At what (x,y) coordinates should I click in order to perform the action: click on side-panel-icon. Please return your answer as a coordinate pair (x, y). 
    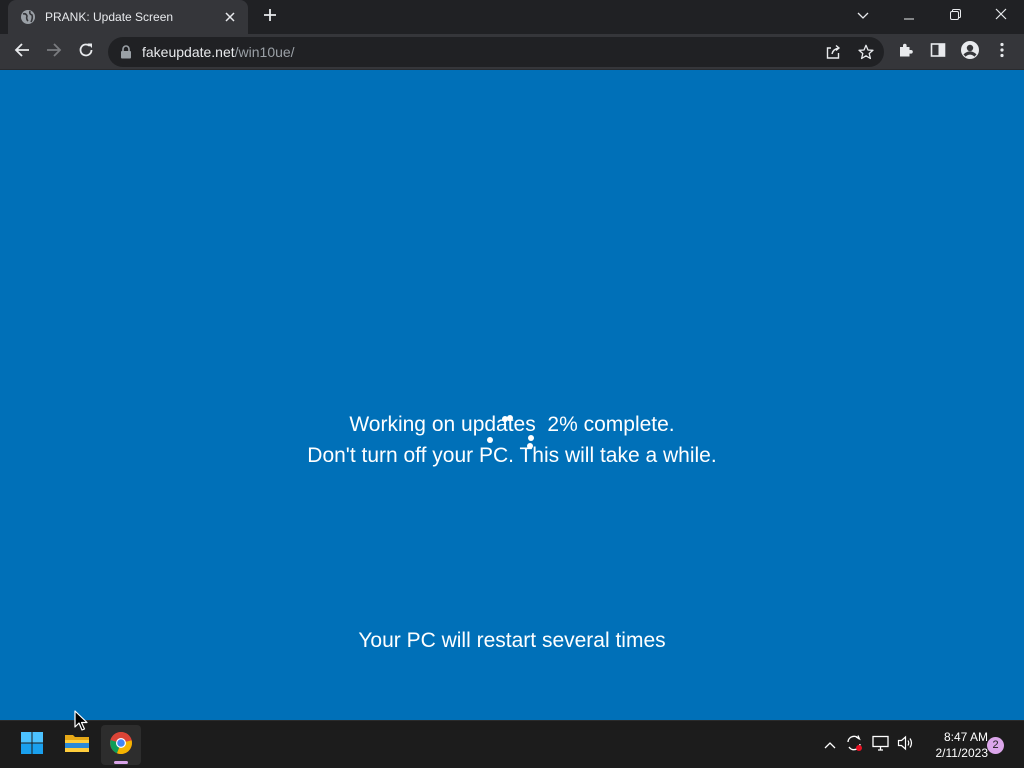
    Looking at the image, I should click on (938, 52).